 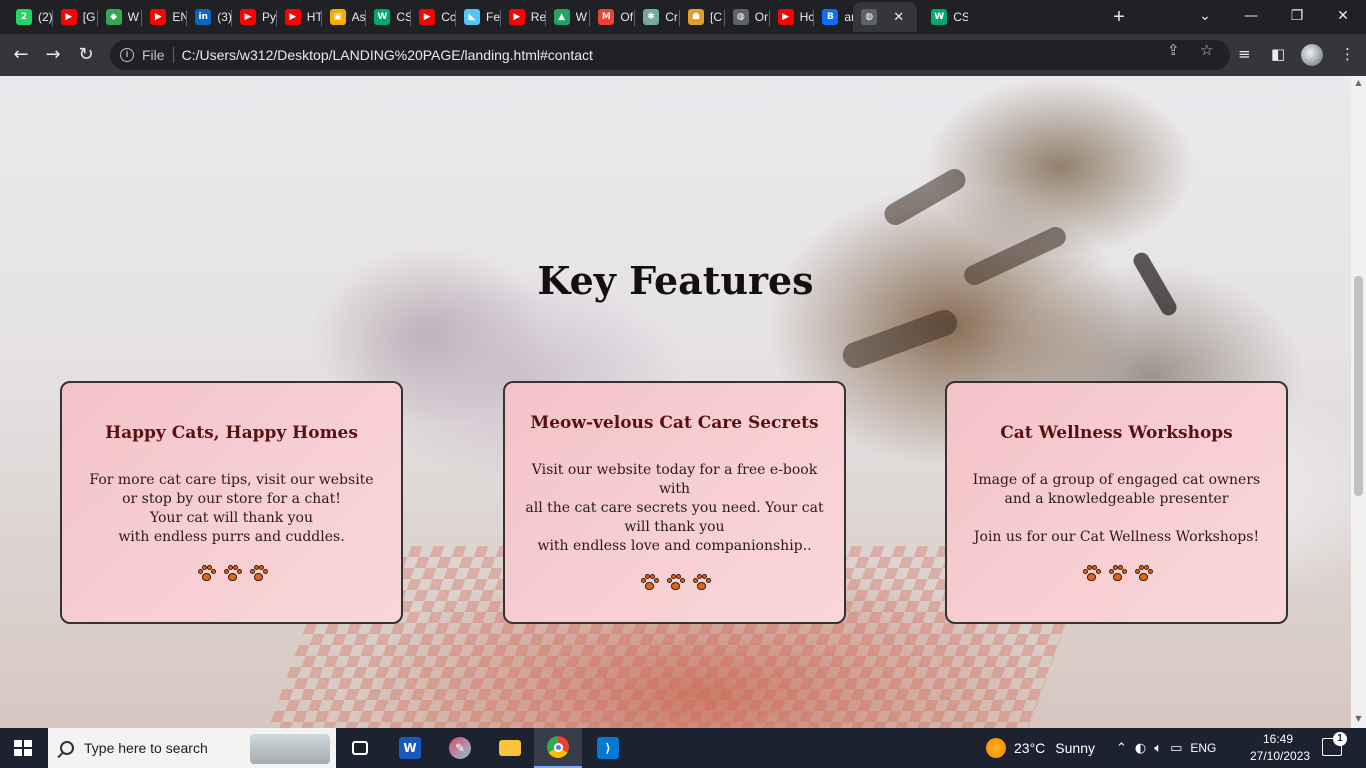 I want to click on section-heading: Key Features, so click(x=675, y=280).